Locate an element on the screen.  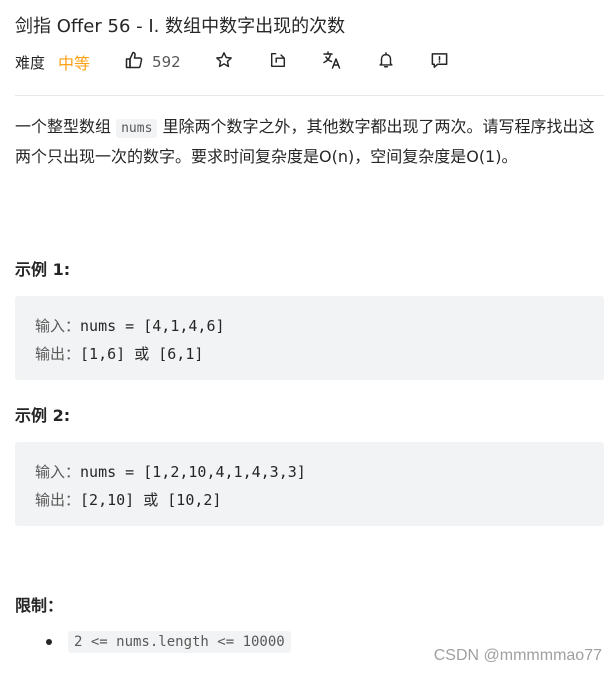
thumbs-up-icon is located at coordinates (134, 62).